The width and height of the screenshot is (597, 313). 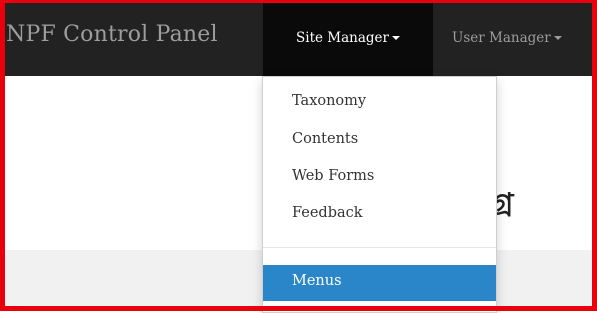 What do you see at coordinates (333, 176) in the screenshot?
I see `dropdown-item-web-forms: Web Forms` at bounding box center [333, 176].